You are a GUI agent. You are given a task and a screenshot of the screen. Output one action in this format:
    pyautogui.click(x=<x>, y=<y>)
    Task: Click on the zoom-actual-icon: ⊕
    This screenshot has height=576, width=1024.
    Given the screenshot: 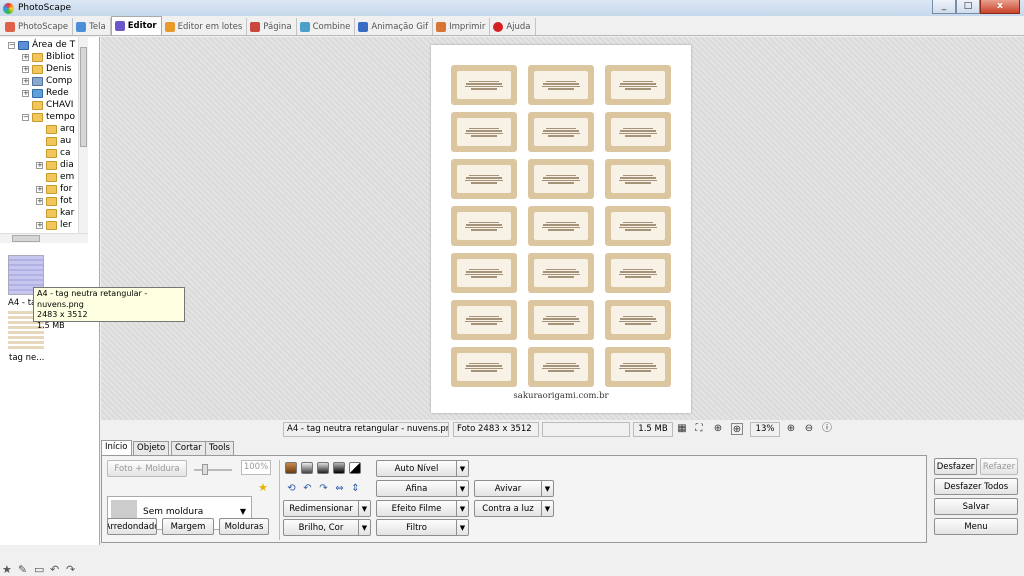 What is the action you would take?
    pyautogui.click(x=718, y=429)
    